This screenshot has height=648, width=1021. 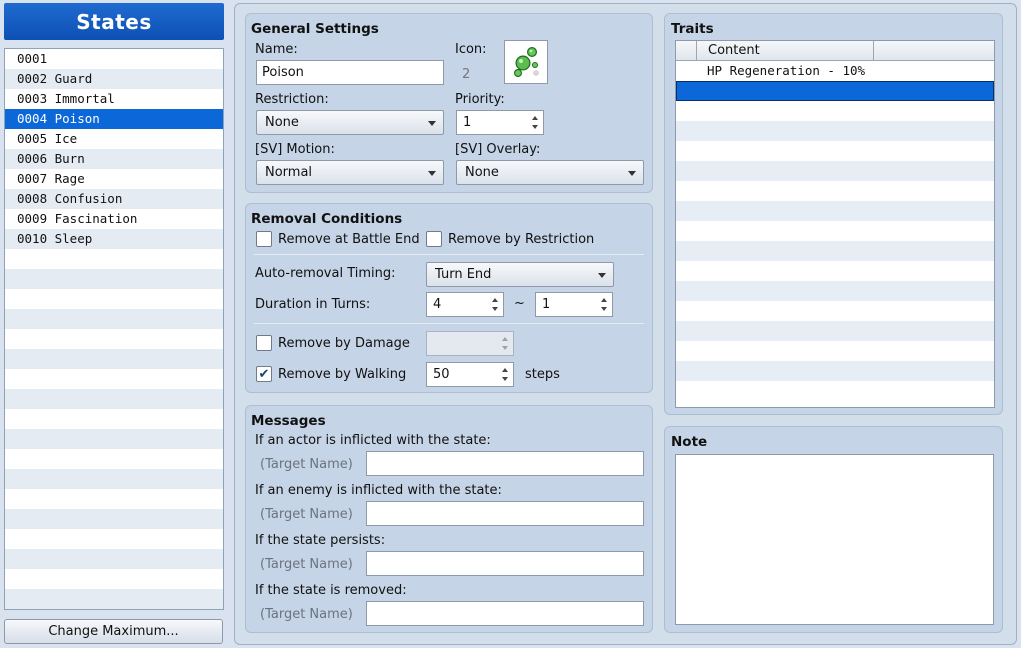 What do you see at coordinates (434, 239) in the screenshot?
I see `remove-restriction-checkbox` at bounding box center [434, 239].